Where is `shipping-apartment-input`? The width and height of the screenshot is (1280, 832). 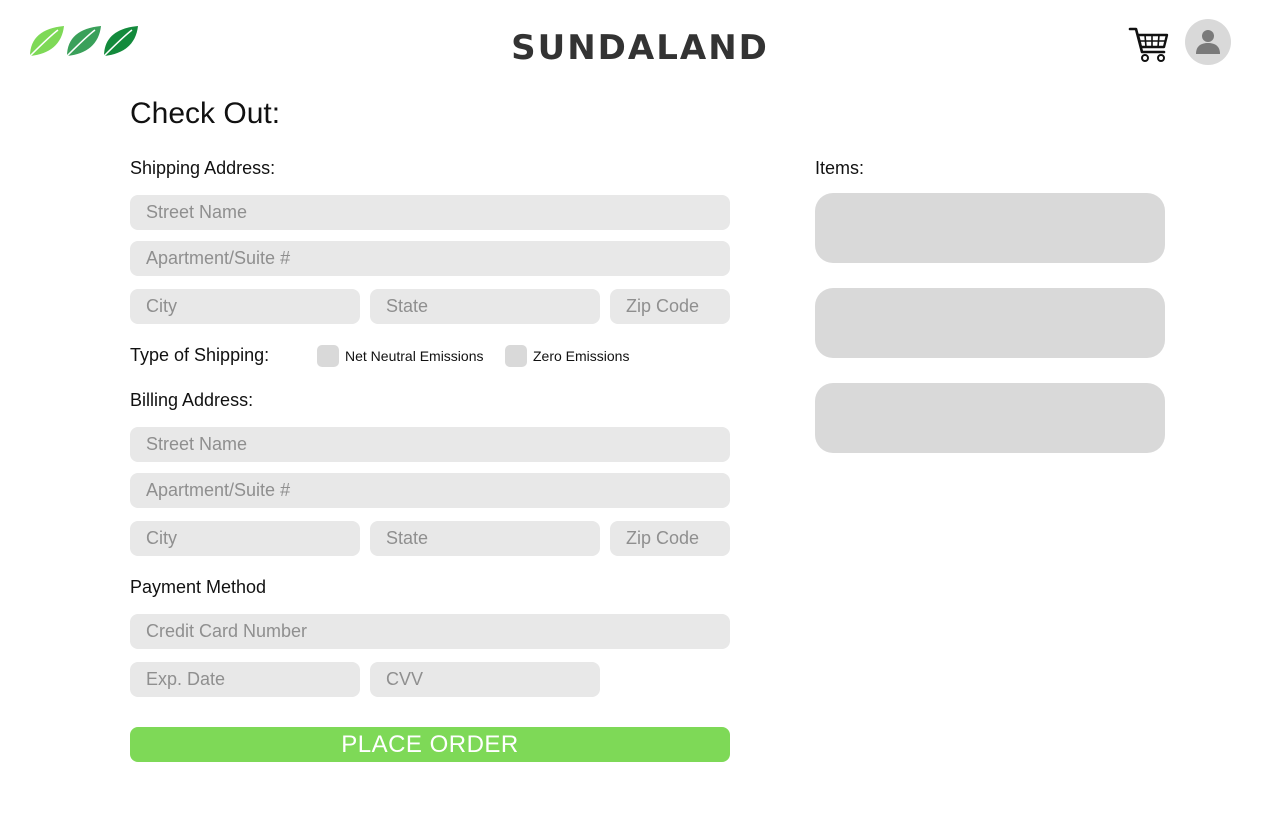 shipping-apartment-input is located at coordinates (430, 258).